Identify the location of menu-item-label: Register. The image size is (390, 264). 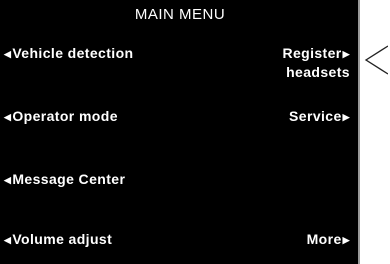
(312, 53).